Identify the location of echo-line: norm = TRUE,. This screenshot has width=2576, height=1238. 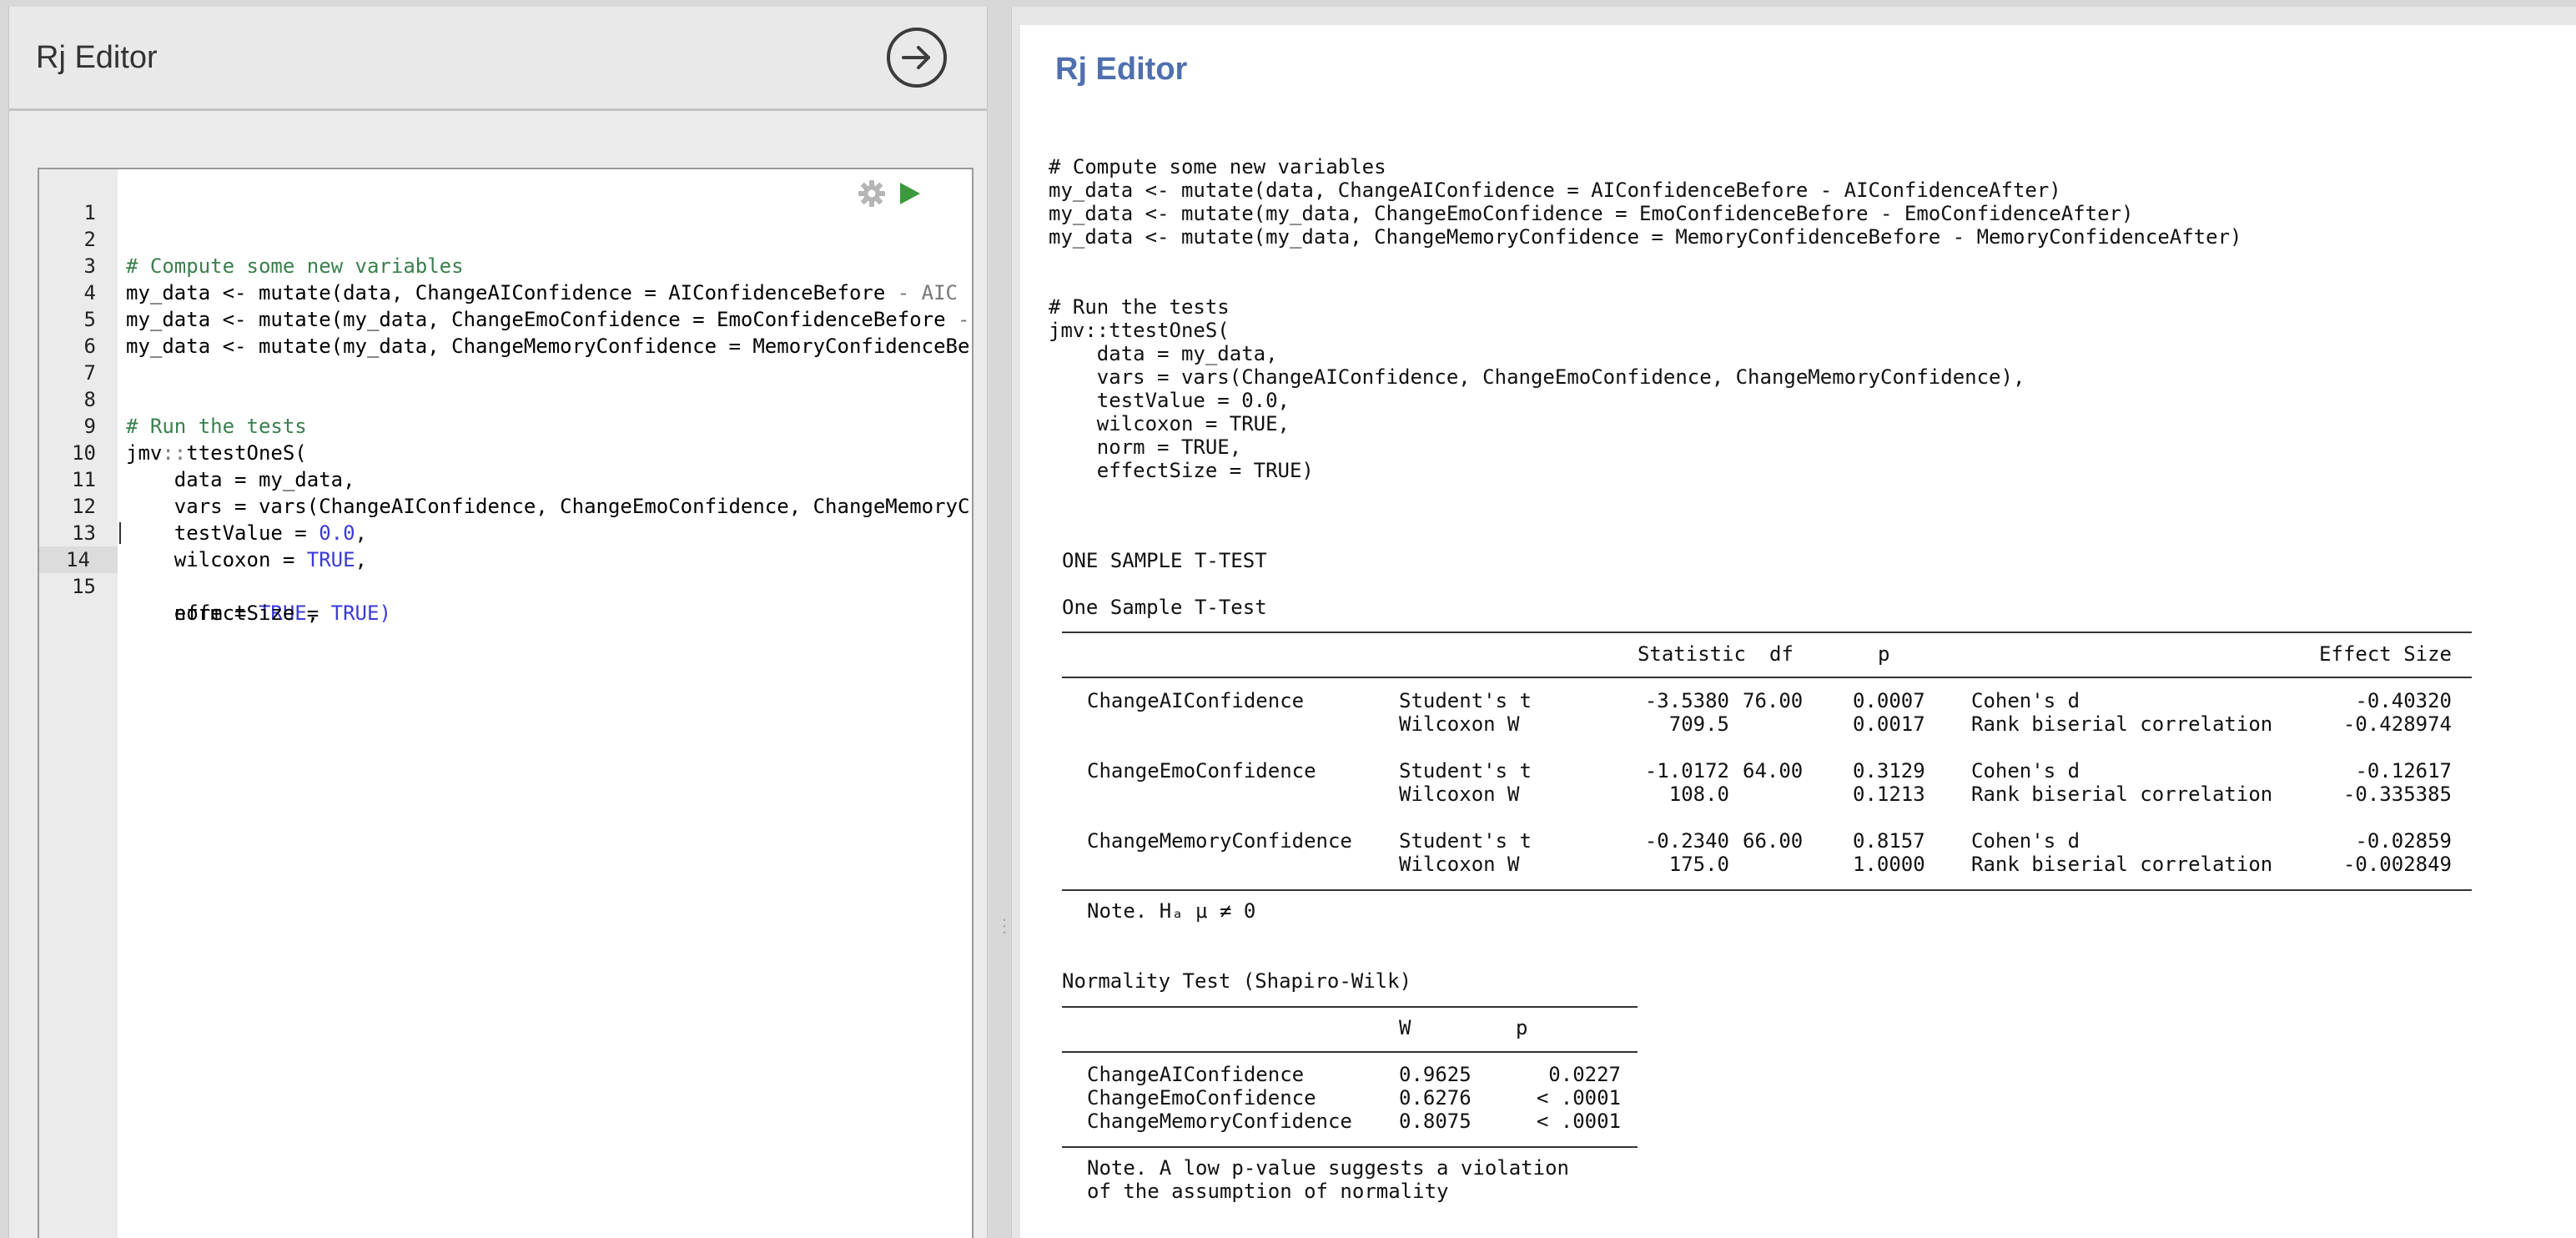
(1145, 447).